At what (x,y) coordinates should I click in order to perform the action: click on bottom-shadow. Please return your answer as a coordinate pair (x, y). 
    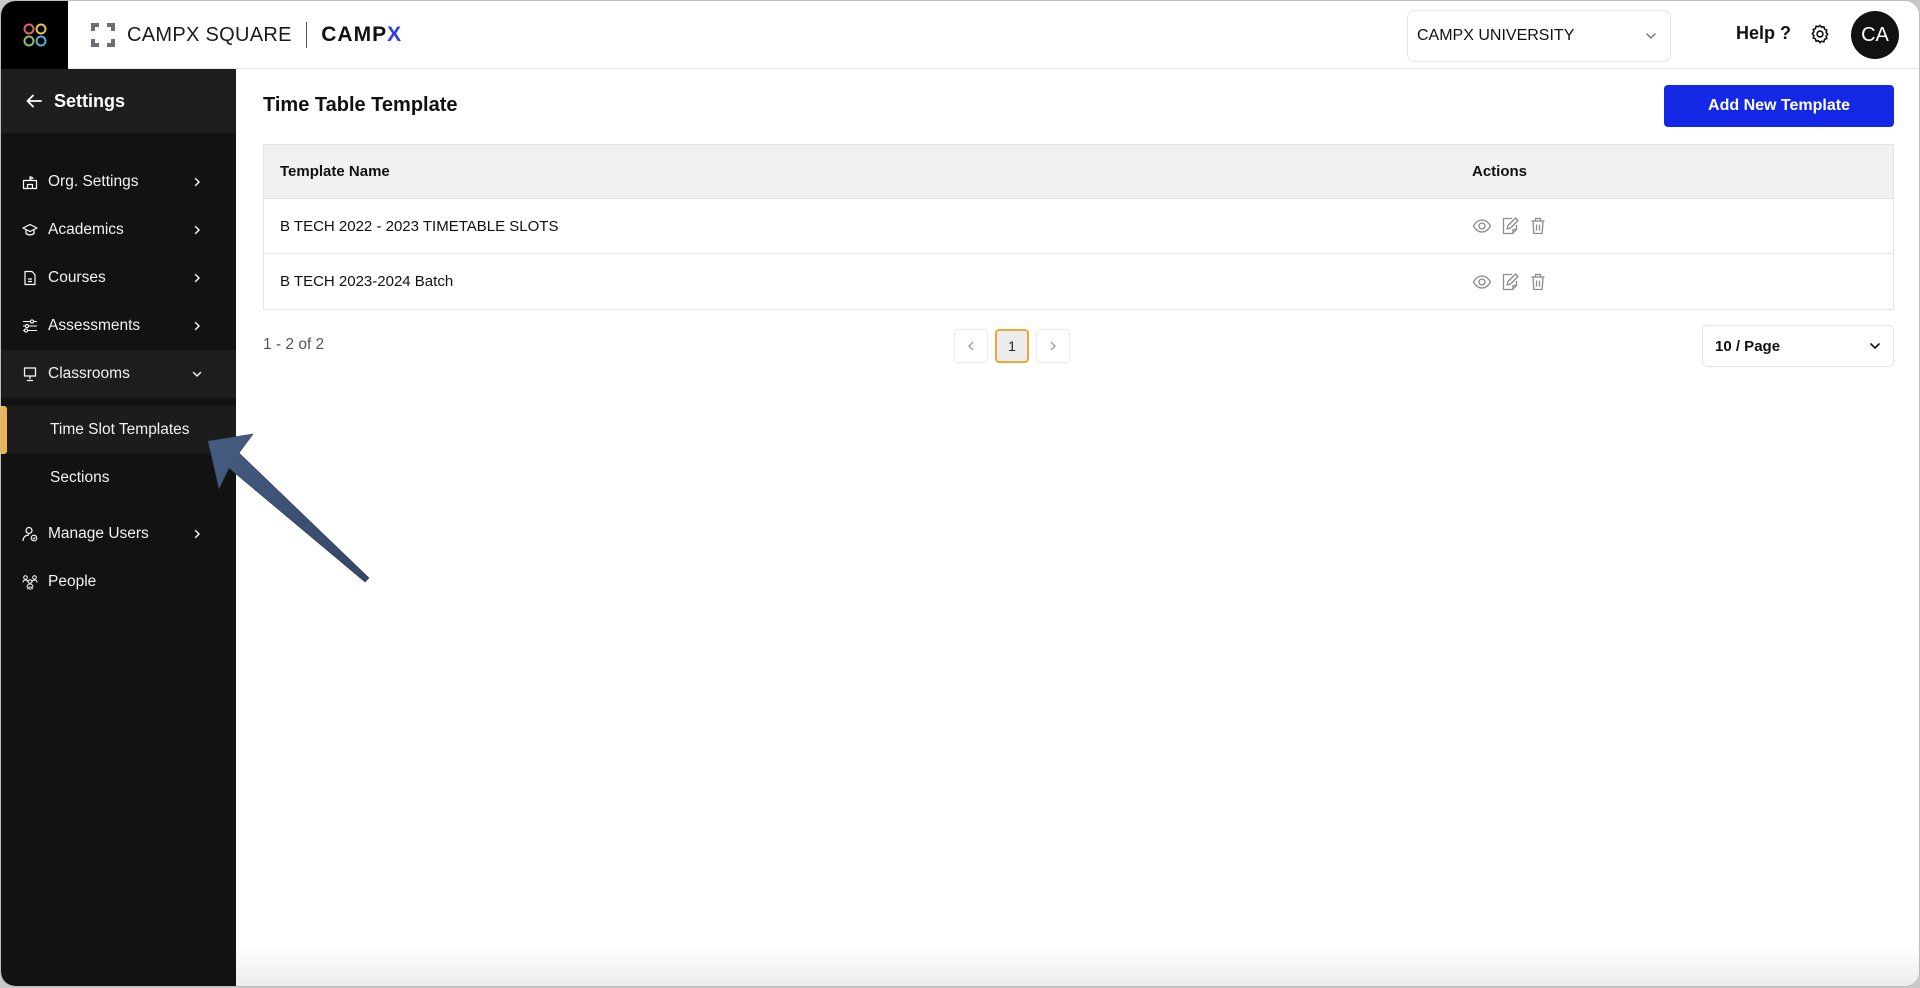
    Looking at the image, I should click on (1077, 966).